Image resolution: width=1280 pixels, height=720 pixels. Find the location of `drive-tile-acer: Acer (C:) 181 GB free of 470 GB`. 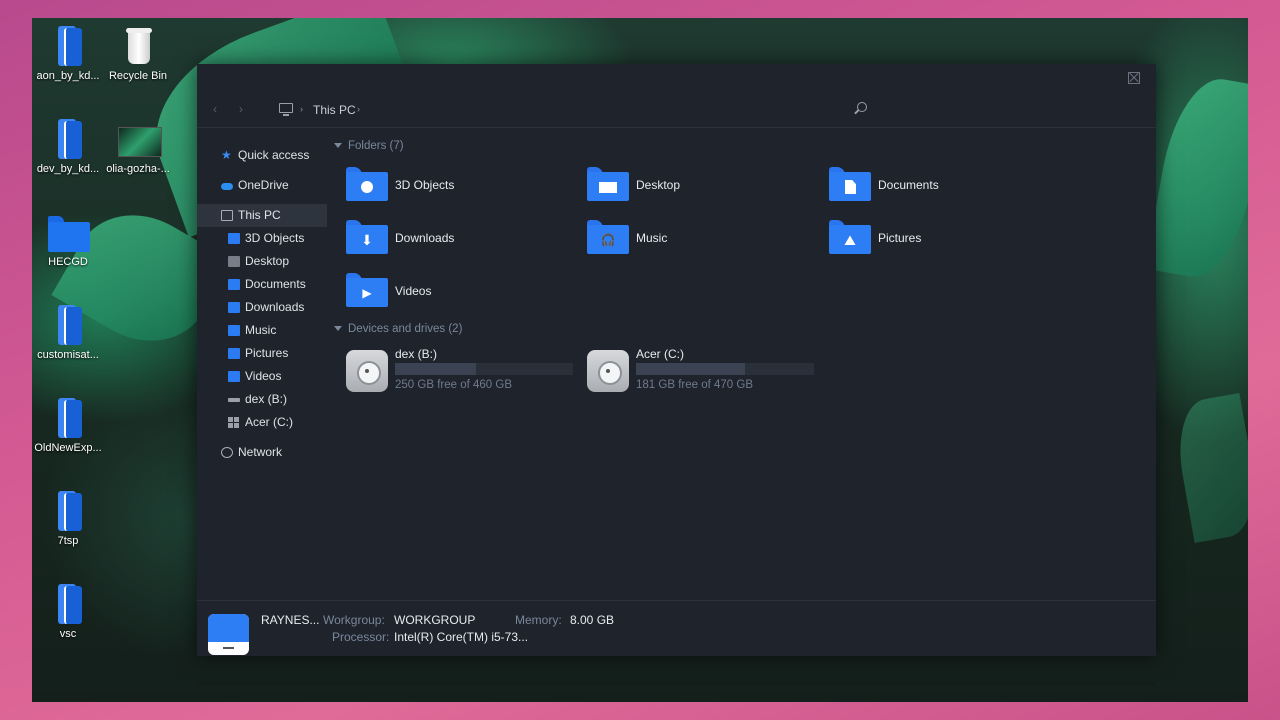

drive-tile-acer: Acer (C:) 181 GB free of 470 GB is located at coordinates (695, 370).